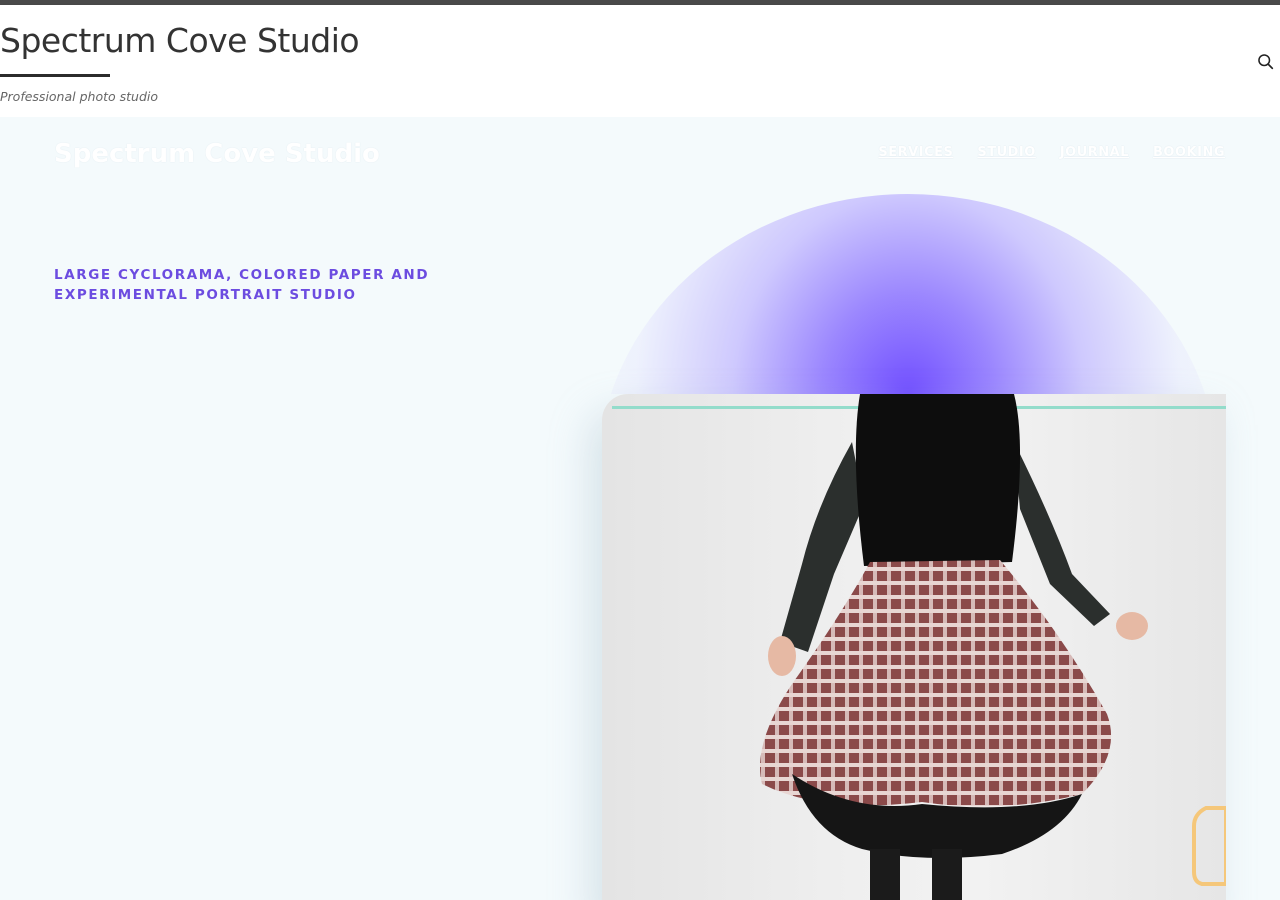 This screenshot has width=1280, height=900. Describe the element at coordinates (782, 656) in the screenshot. I see `left-hand` at that location.